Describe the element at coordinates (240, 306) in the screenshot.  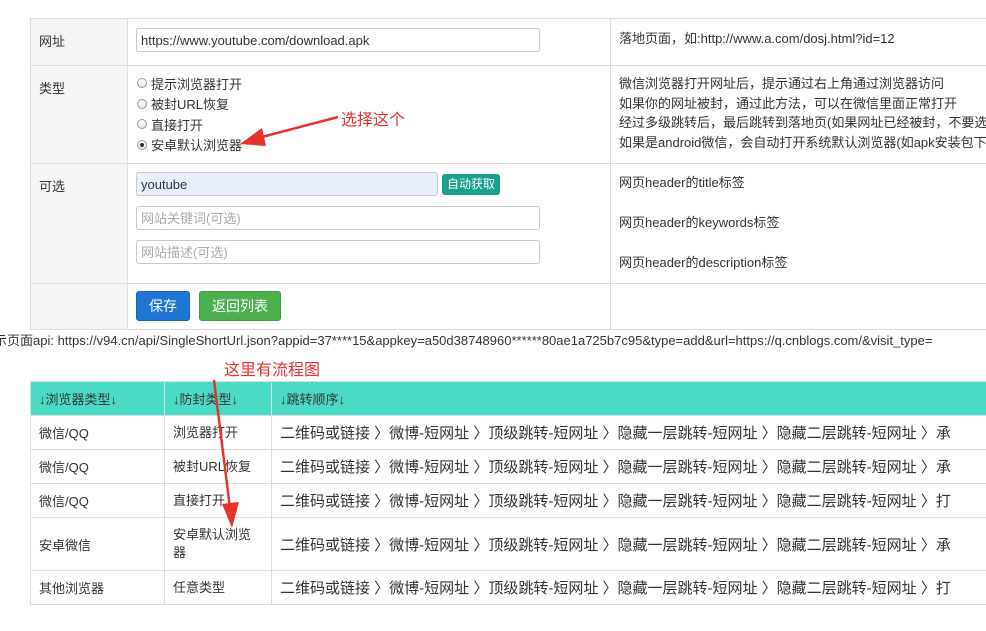
I see `back-to-list-button: 返回列表` at that location.